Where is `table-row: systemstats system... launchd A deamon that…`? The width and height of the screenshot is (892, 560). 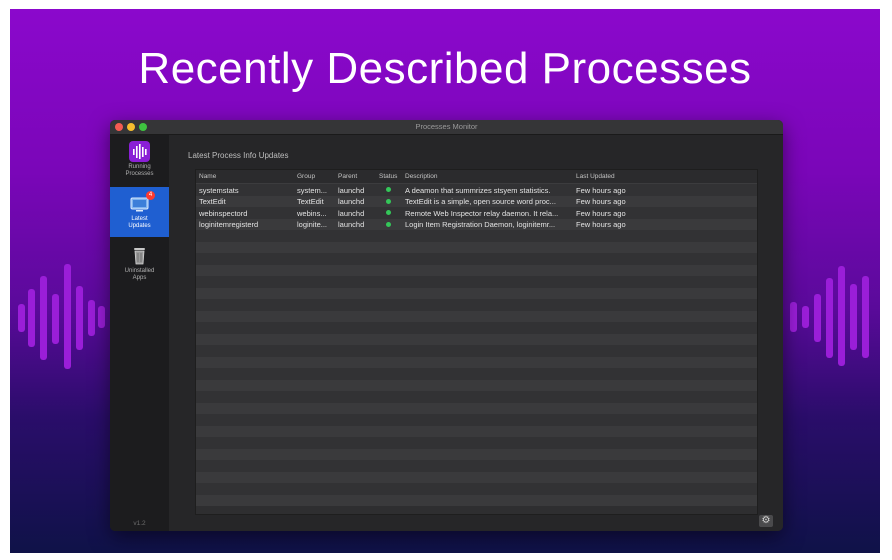
table-row: systemstats system... launchd A deamon that… is located at coordinates (476, 190).